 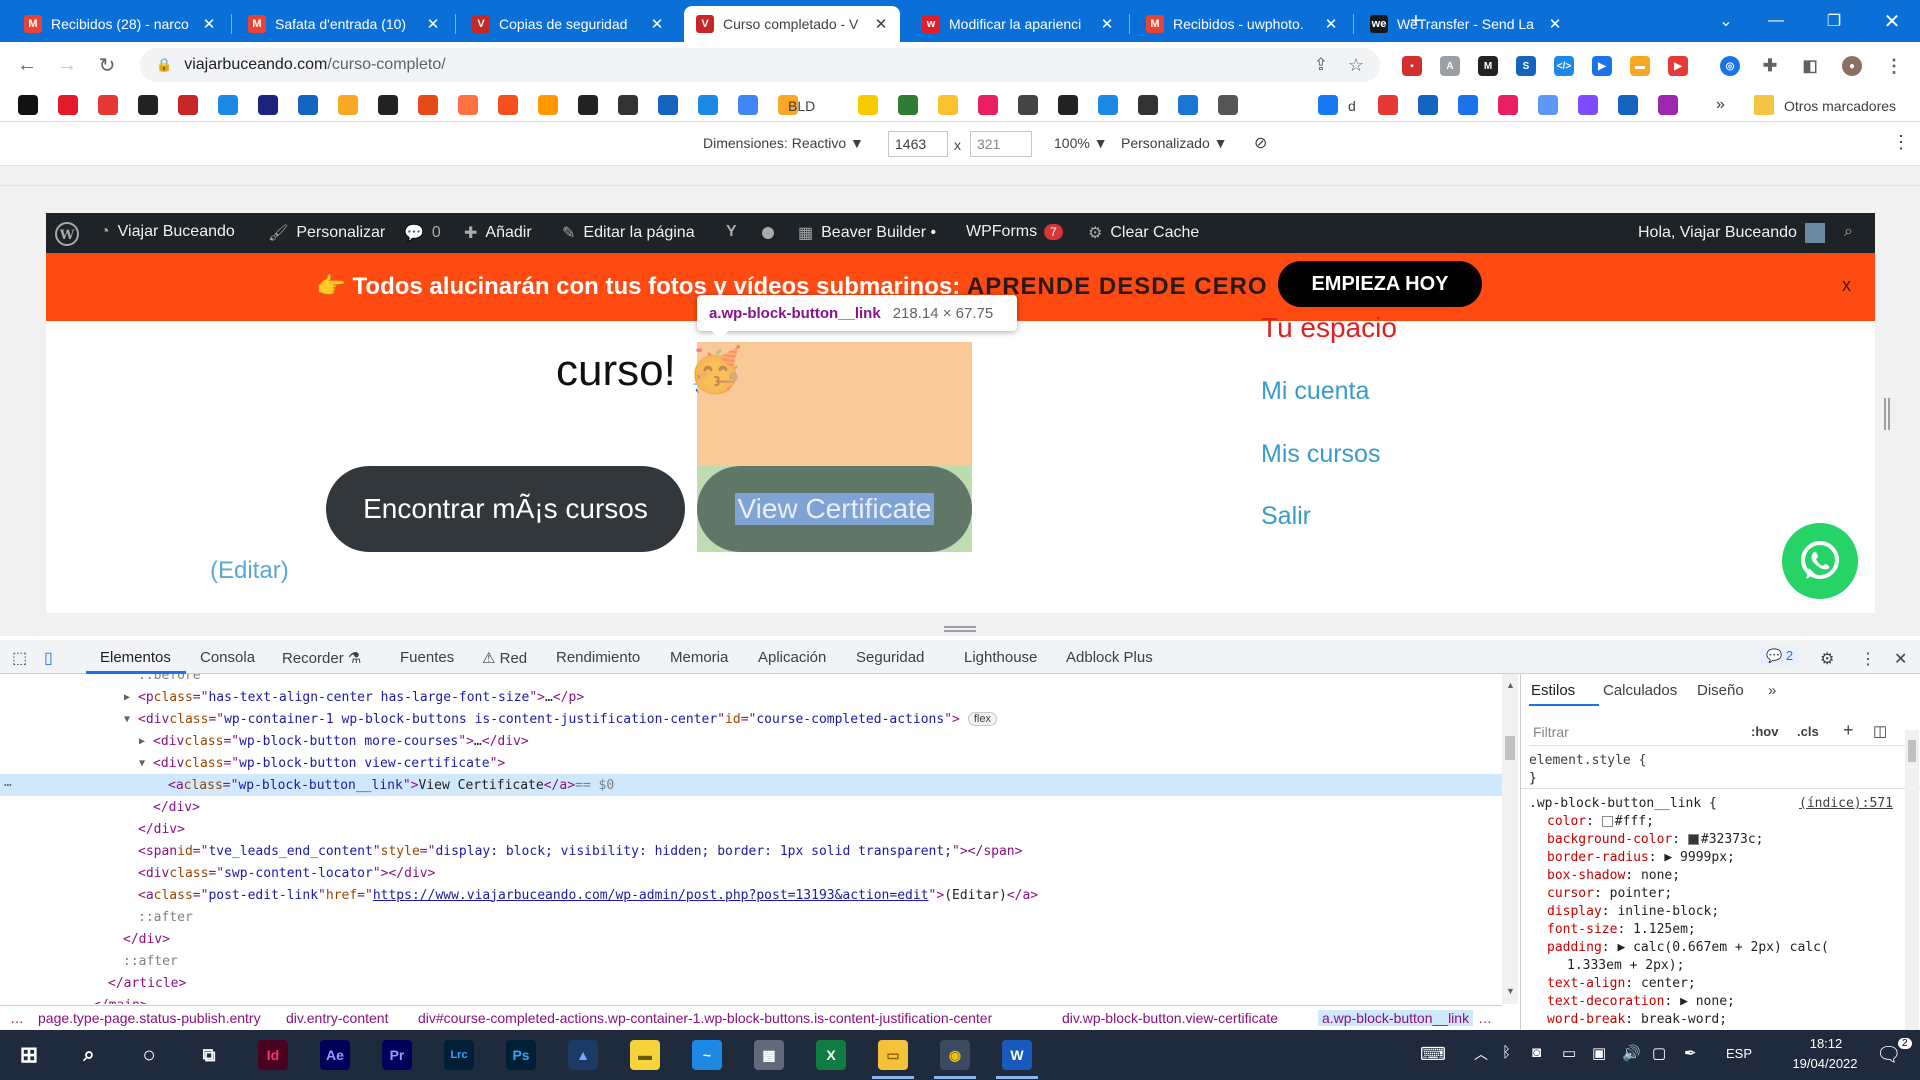 What do you see at coordinates (1018, 24) in the screenshot?
I see `tab-5: w Modificar la aparienci ✕` at bounding box center [1018, 24].